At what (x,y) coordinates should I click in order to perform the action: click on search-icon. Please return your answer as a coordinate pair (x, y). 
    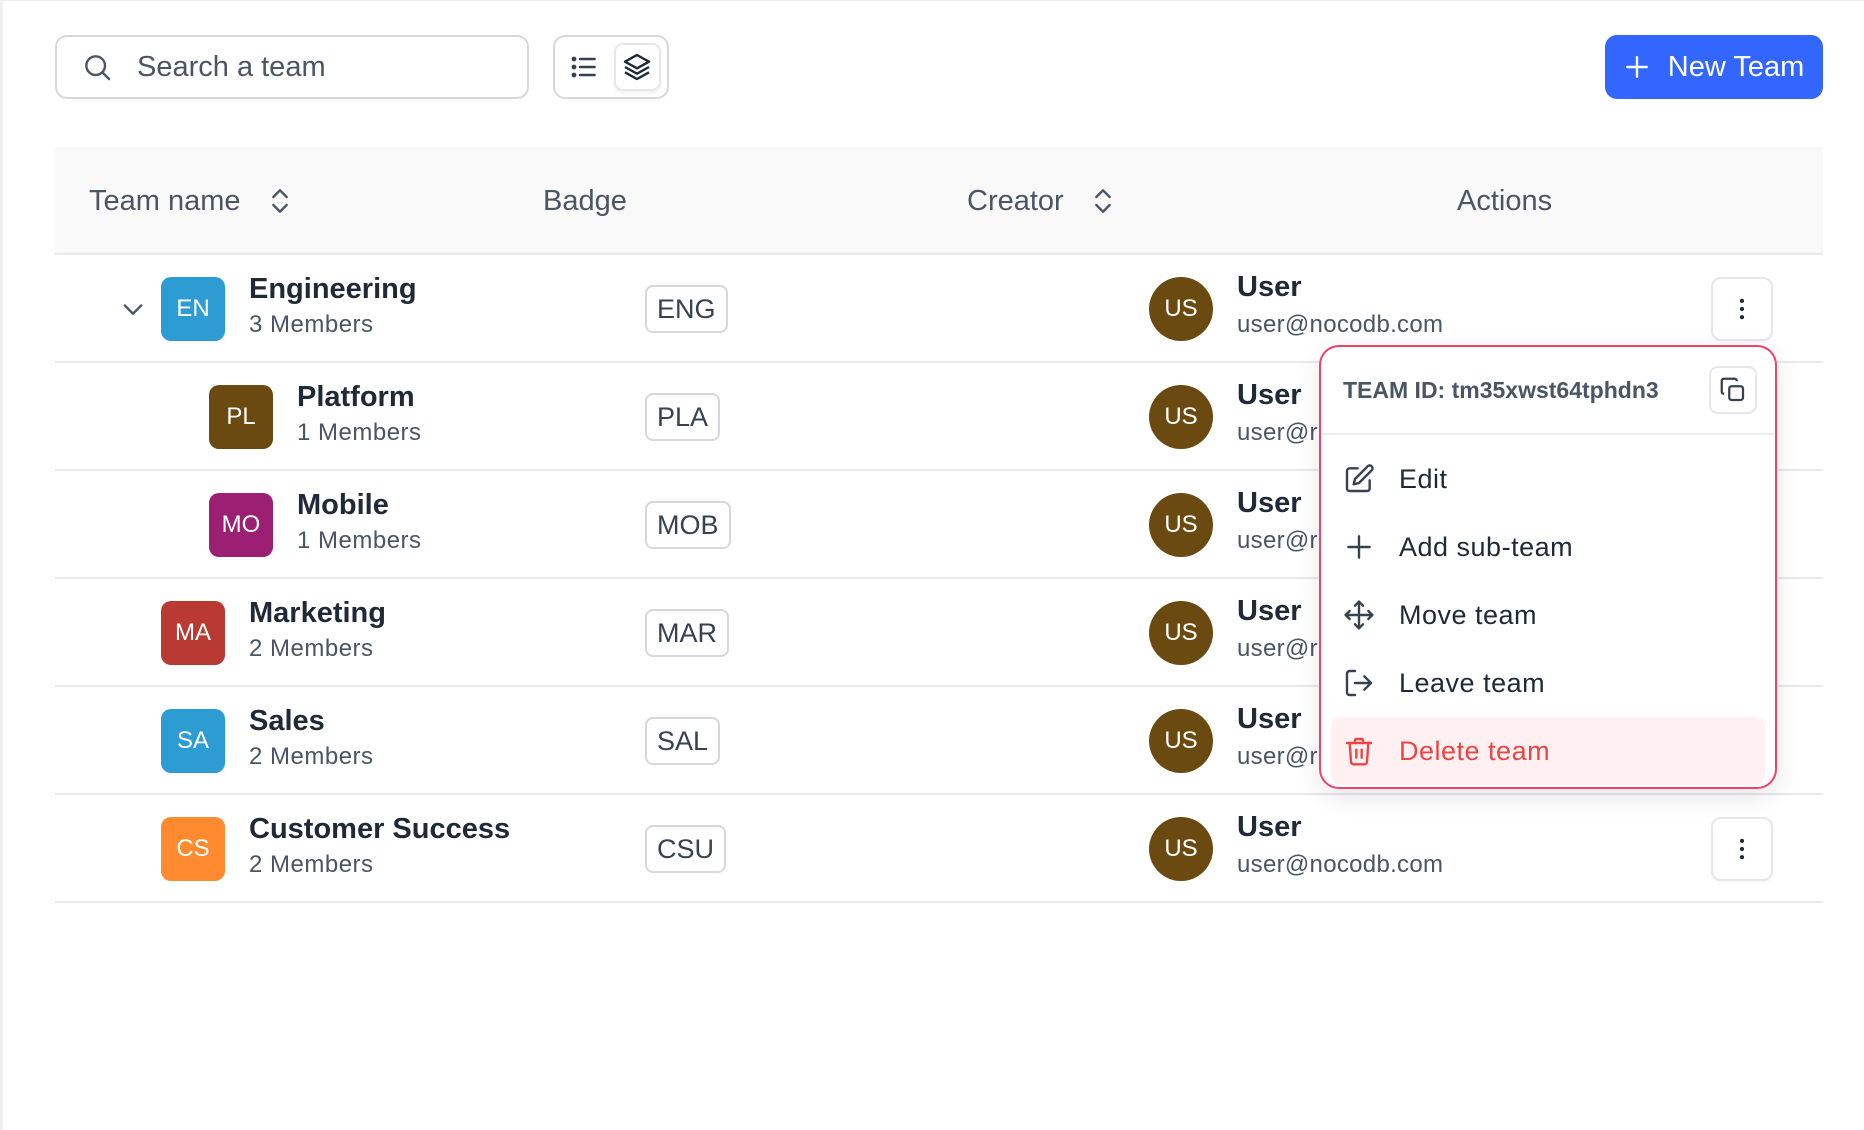
    Looking at the image, I should click on (98, 68).